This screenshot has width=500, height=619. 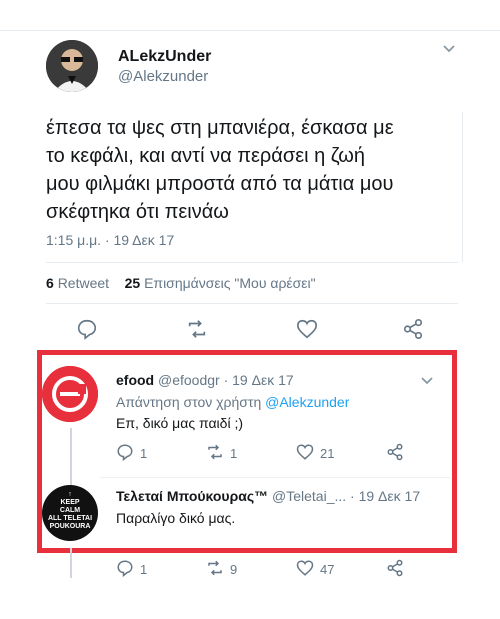 What do you see at coordinates (70, 526) in the screenshot?
I see `avatar-text: POUKOURA` at bounding box center [70, 526].